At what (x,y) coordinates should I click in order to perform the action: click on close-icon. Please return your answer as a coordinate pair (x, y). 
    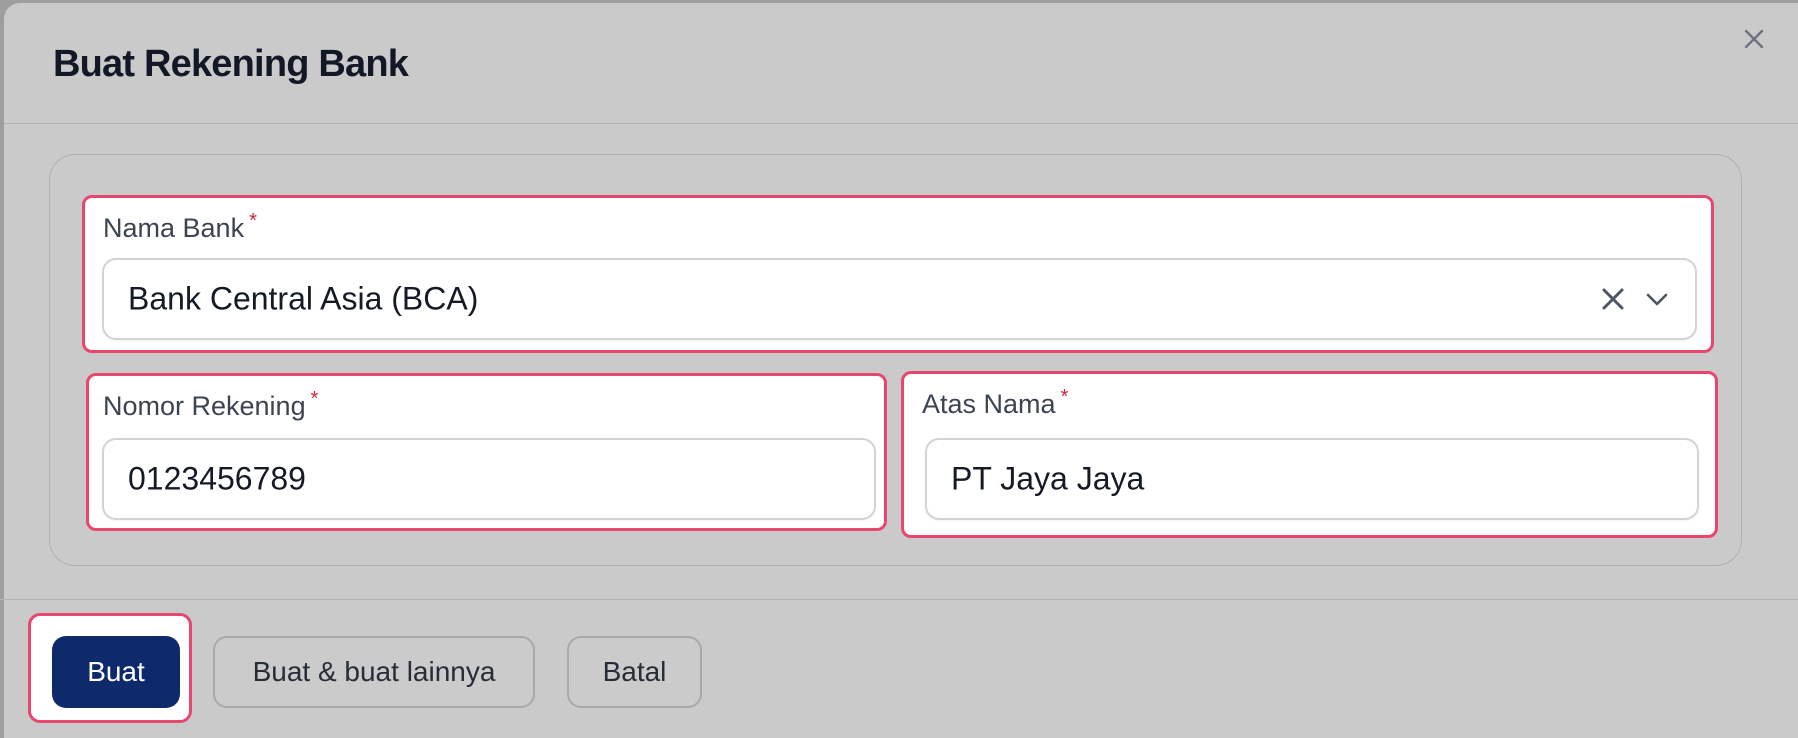
    Looking at the image, I should click on (1754, 39).